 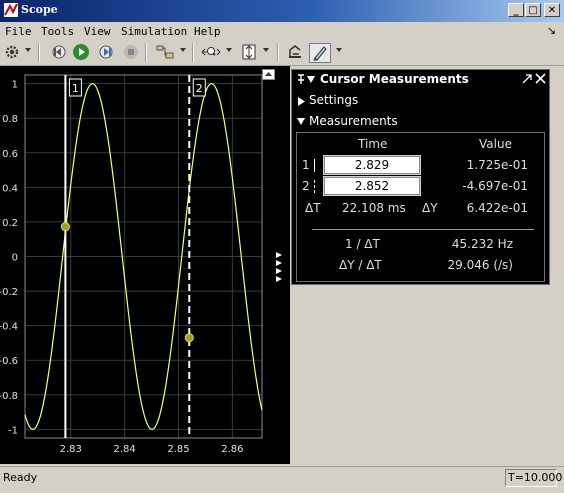 What do you see at coordinates (15, 258) in the screenshot?
I see `y-tick-label: 0` at bounding box center [15, 258].